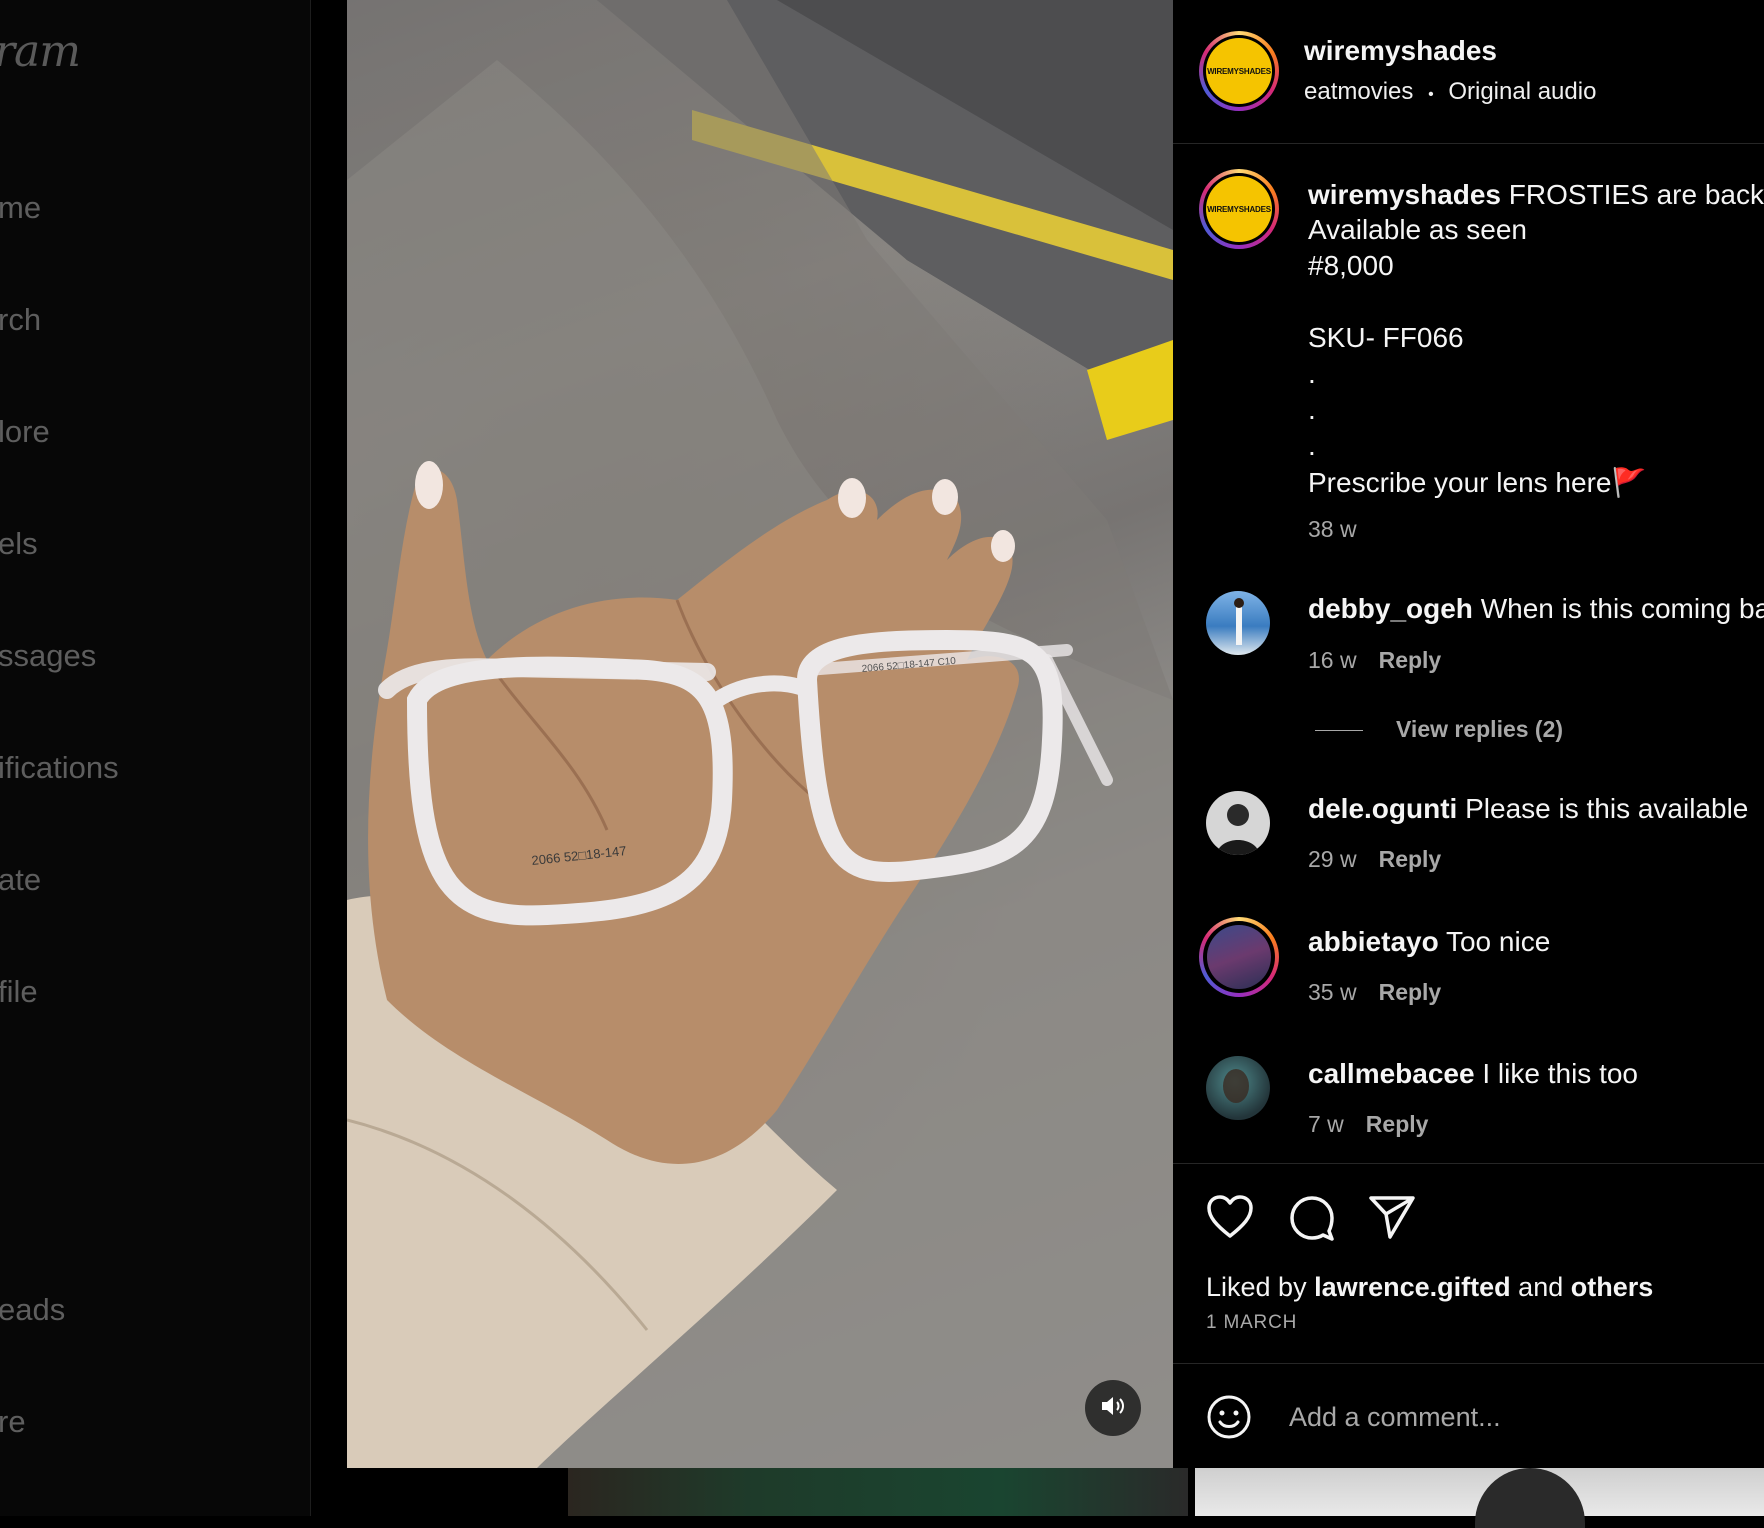 The image size is (1764, 1528). I want to click on nav-search: rch, so click(20, 320).